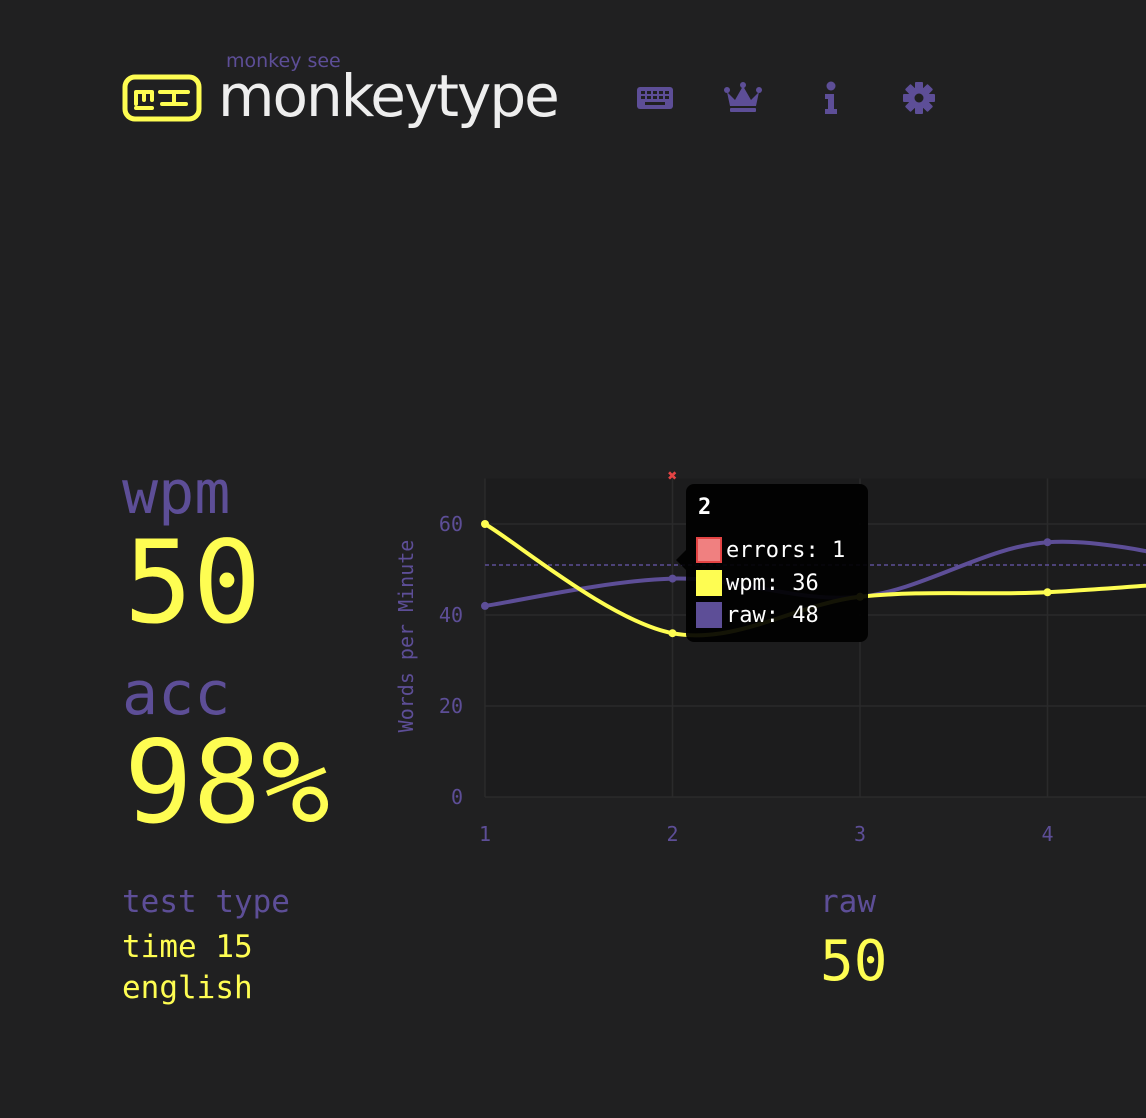  I want to click on y-tick-label: 0, so click(457, 797).